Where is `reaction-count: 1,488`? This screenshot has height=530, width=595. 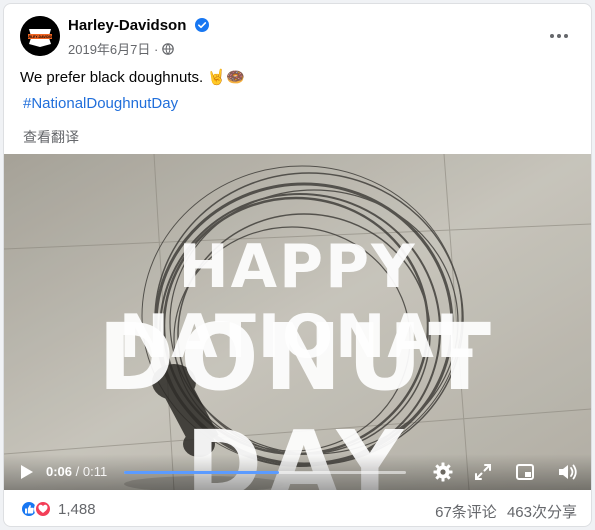
reaction-count: 1,488 is located at coordinates (77, 509).